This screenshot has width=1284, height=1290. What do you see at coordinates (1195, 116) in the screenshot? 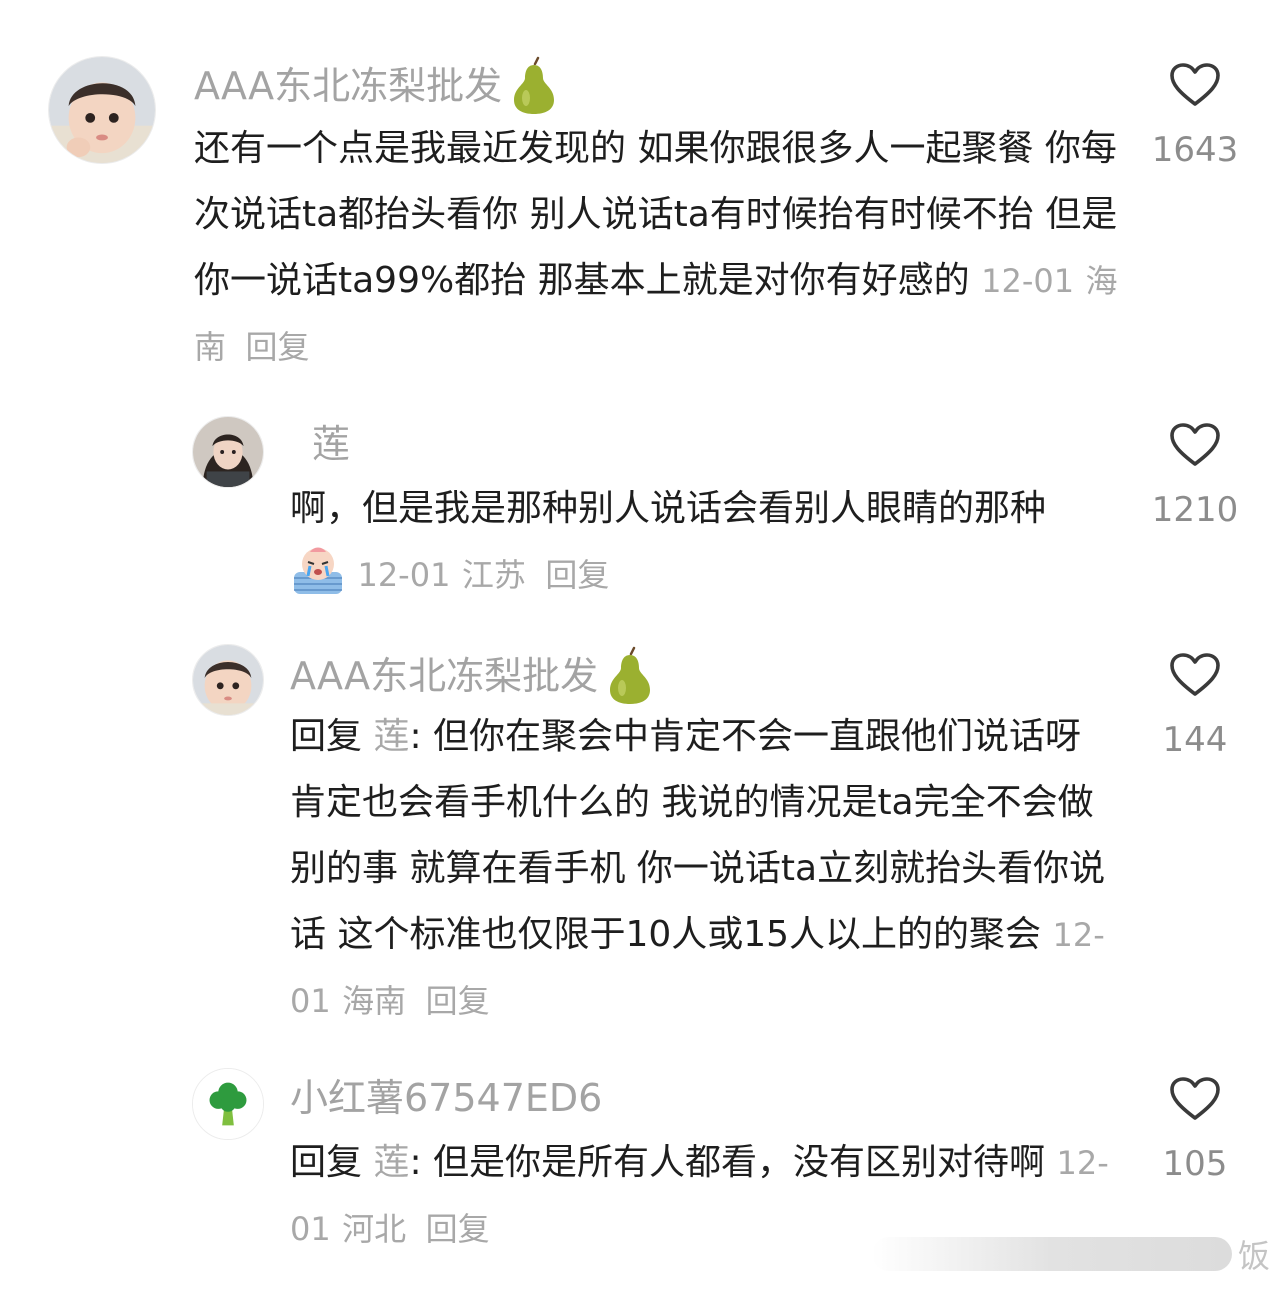
I see `like-button: 1643` at bounding box center [1195, 116].